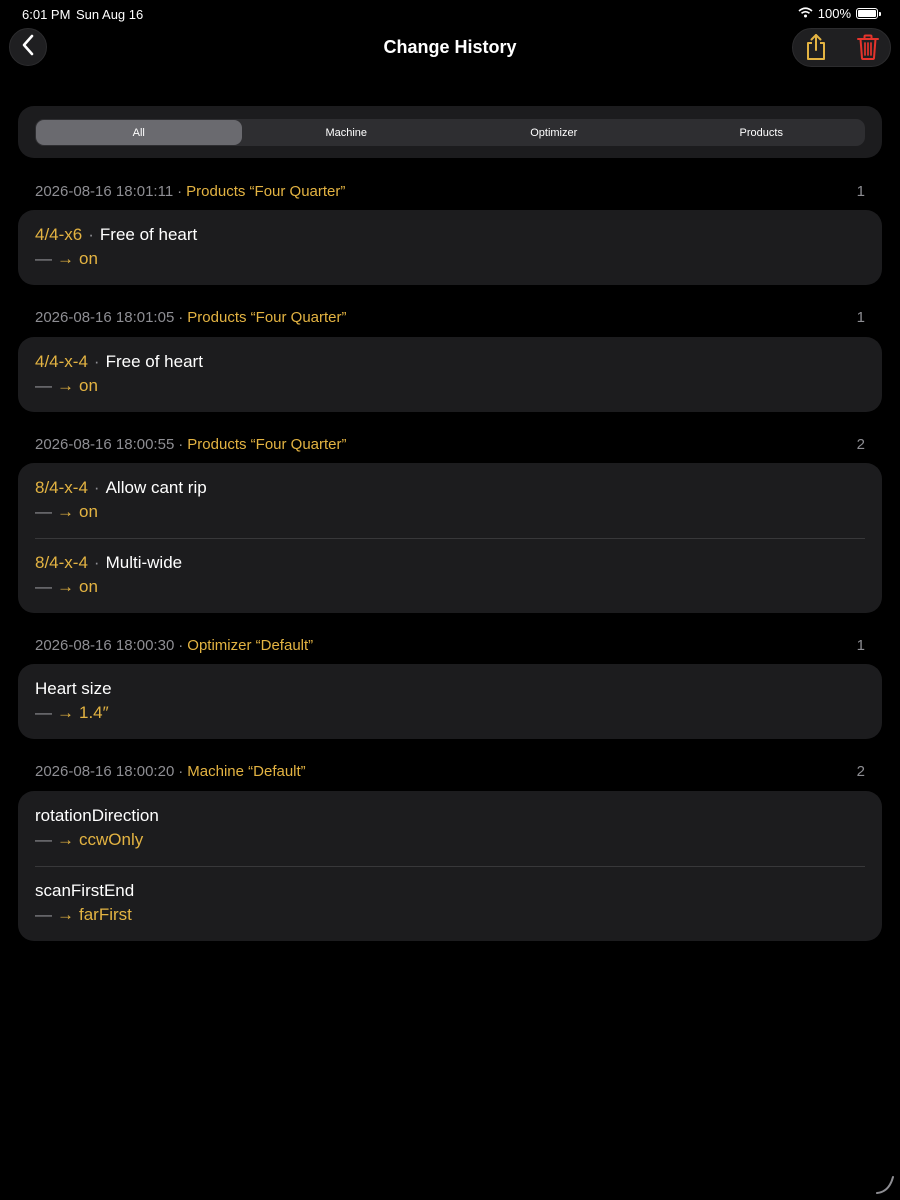  What do you see at coordinates (450, 47) in the screenshot?
I see `page-title: Change History` at bounding box center [450, 47].